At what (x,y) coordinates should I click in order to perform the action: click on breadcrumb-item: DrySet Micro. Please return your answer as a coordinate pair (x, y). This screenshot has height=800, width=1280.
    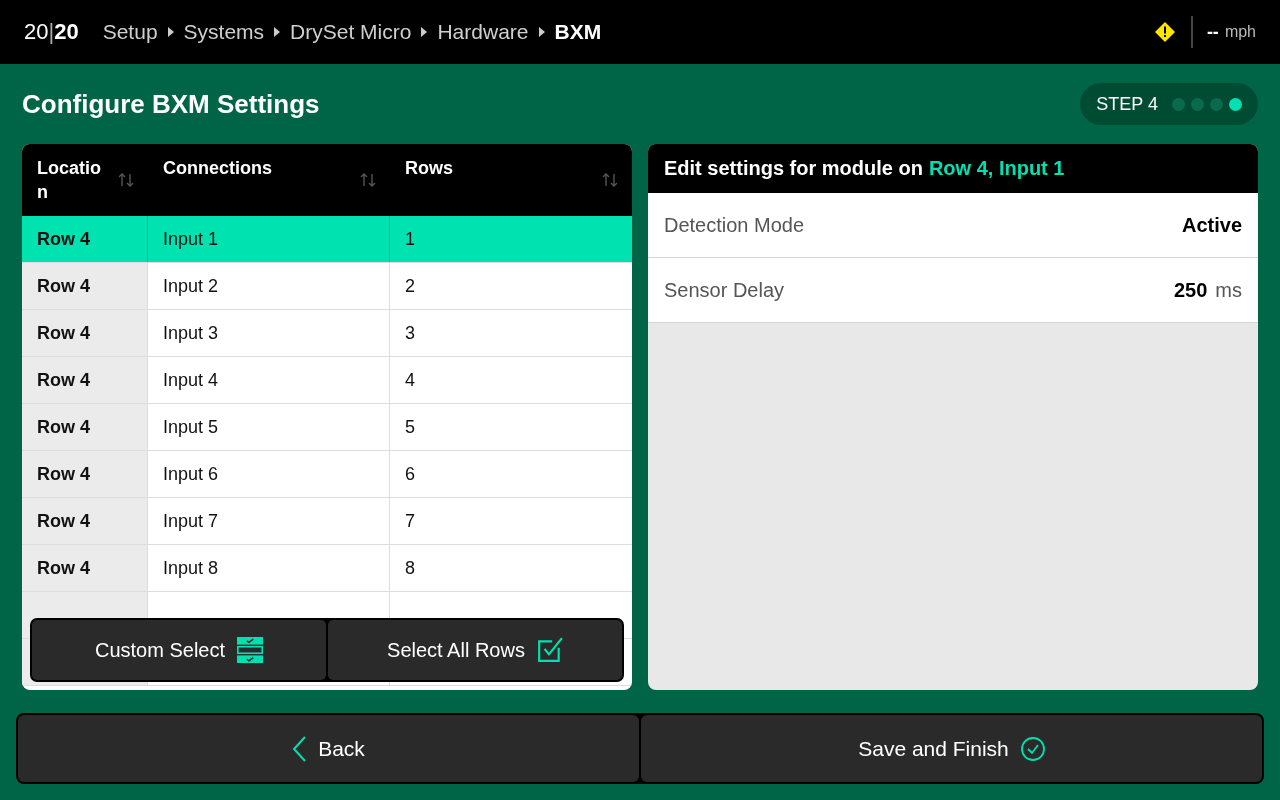
    Looking at the image, I should click on (351, 32).